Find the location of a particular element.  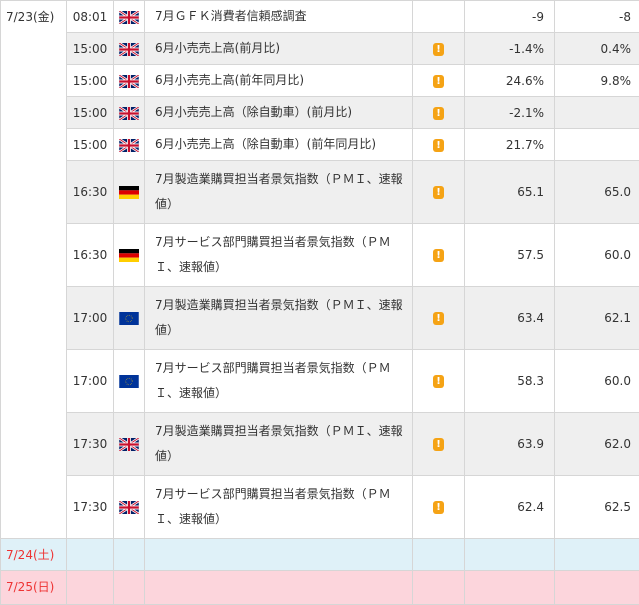

previous-value: 63.4 is located at coordinates (510, 318).